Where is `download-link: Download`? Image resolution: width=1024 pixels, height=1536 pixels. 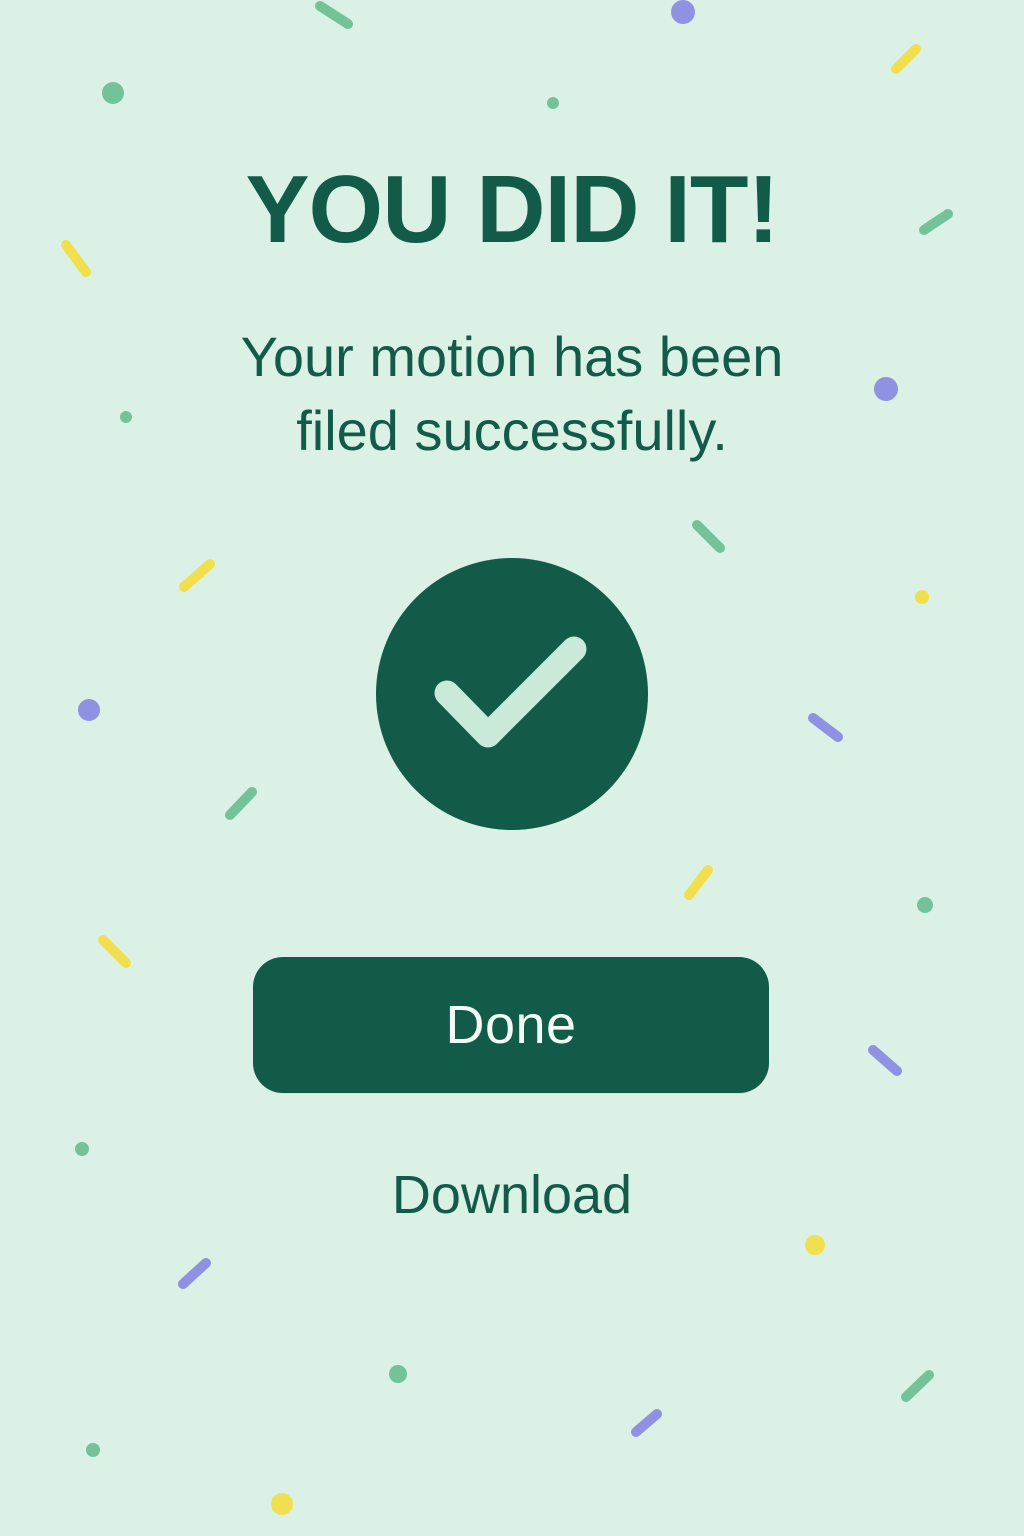
download-link: Download is located at coordinates (512, 1195).